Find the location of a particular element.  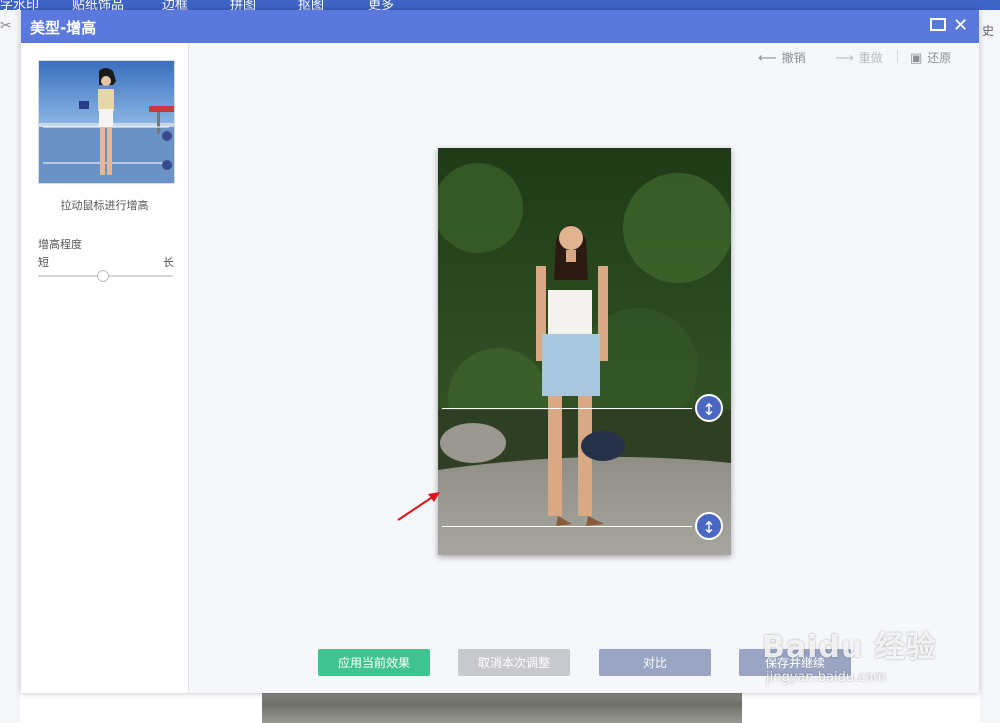

background-left-area is located at coordinates (10, 366).